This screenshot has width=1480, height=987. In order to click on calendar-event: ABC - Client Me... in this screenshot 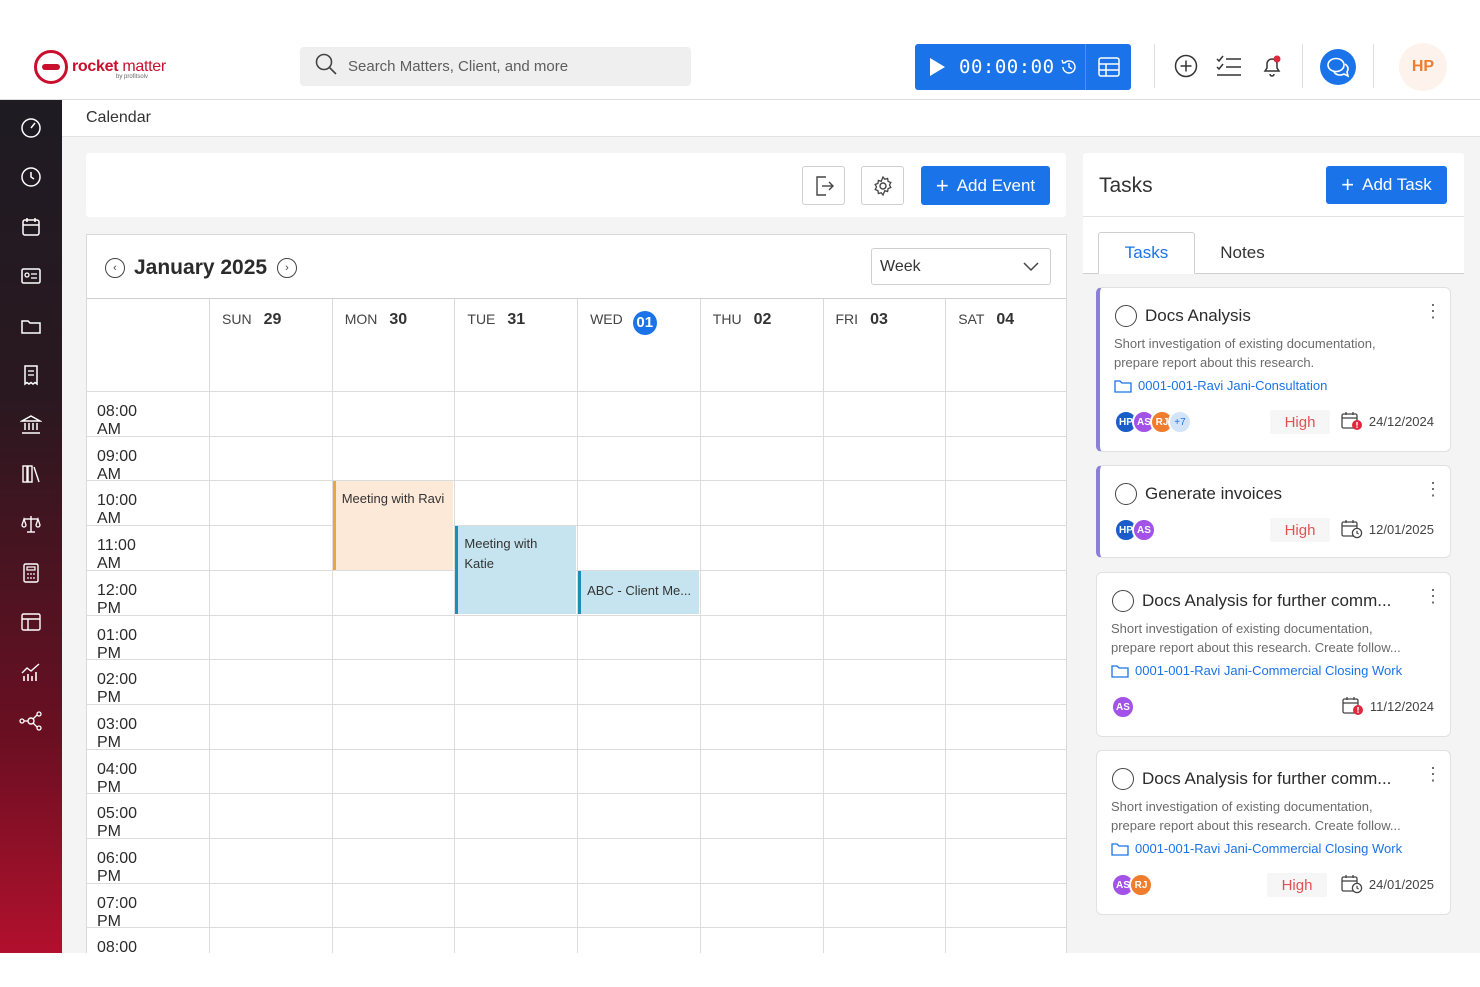, I will do `click(638, 592)`.